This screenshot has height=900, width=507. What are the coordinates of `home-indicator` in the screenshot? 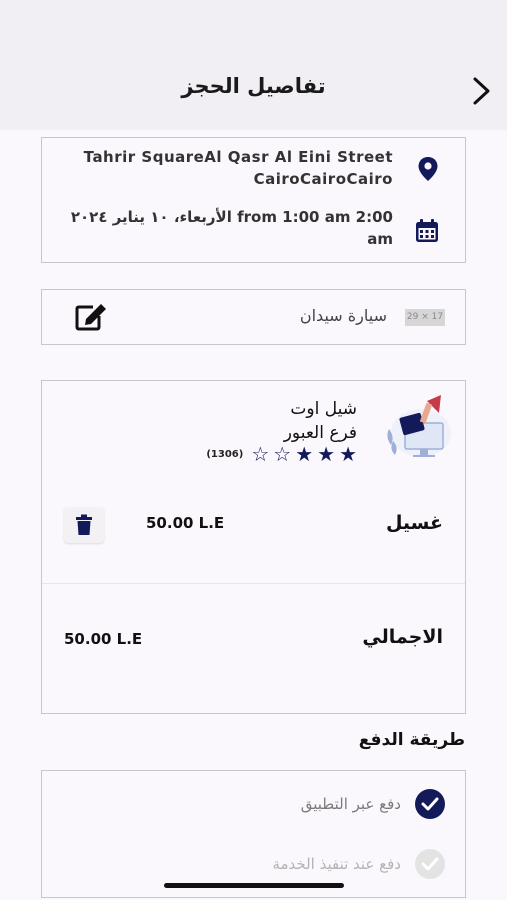 It's located at (254, 885).